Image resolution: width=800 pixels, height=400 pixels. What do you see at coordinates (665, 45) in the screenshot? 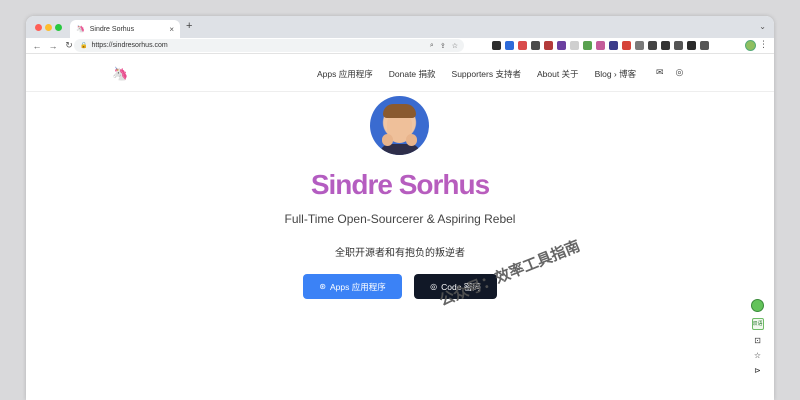
I see `extension-14-icon` at bounding box center [665, 45].